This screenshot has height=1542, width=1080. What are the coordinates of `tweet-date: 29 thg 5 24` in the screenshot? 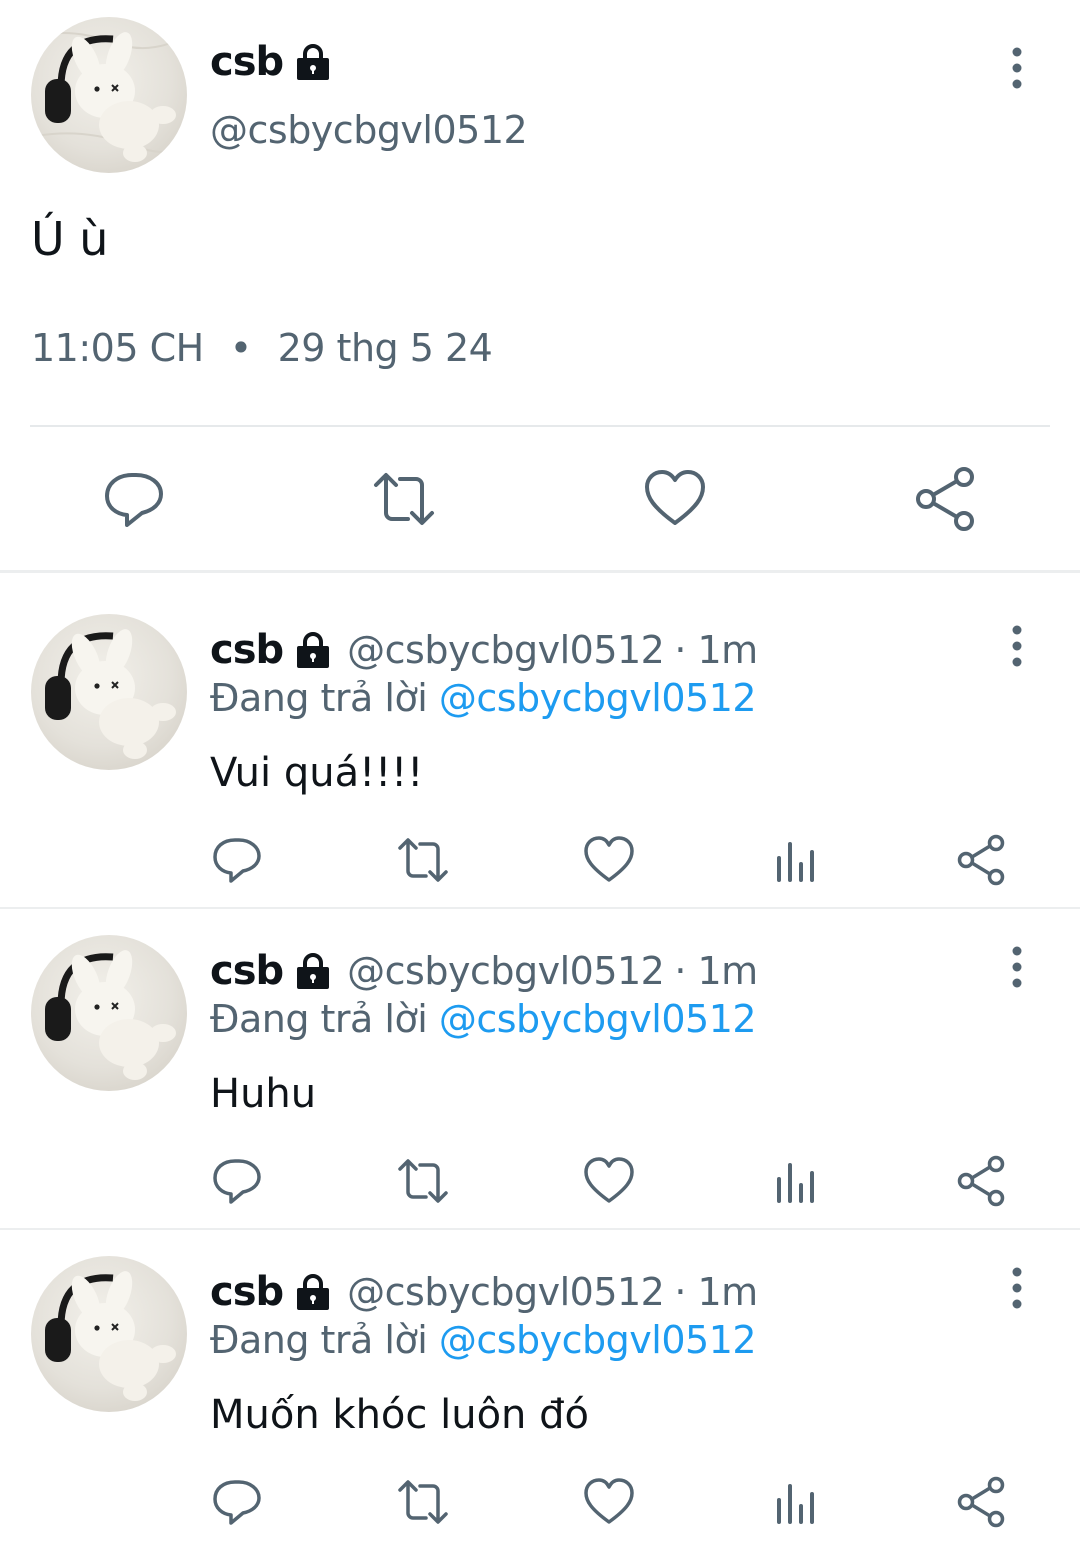 It's located at (385, 348).